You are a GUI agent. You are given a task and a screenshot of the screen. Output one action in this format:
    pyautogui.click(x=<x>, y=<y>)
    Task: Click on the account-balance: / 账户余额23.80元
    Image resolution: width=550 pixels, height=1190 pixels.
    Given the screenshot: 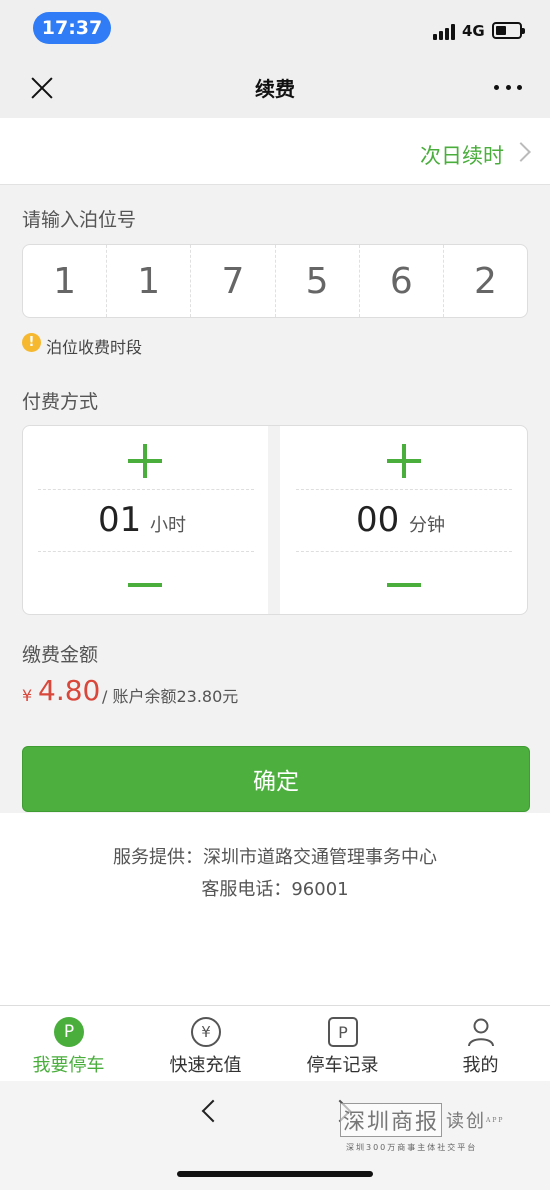 What is the action you would take?
    pyautogui.click(x=170, y=696)
    